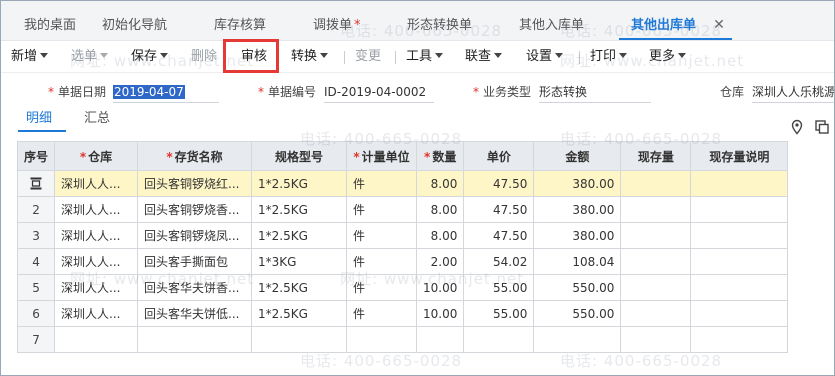 Image resolution: width=835 pixels, height=376 pixels. Describe the element at coordinates (337, 26) in the screenshot. I see `tab-transfer-order: 调拨单 *` at that location.